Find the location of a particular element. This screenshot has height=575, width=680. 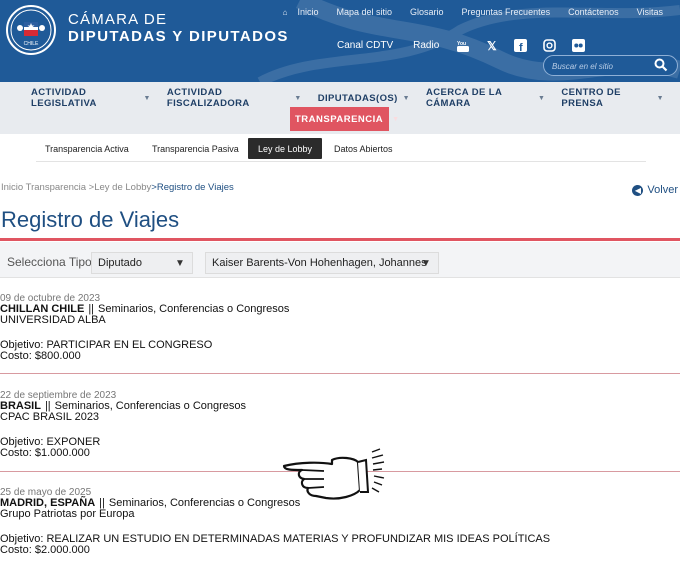

top-link-faq: Preguntas Frecuentes is located at coordinates (506, 12).